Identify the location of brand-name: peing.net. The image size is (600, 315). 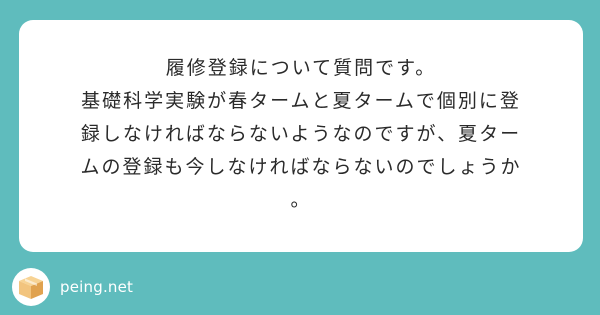
(96, 287).